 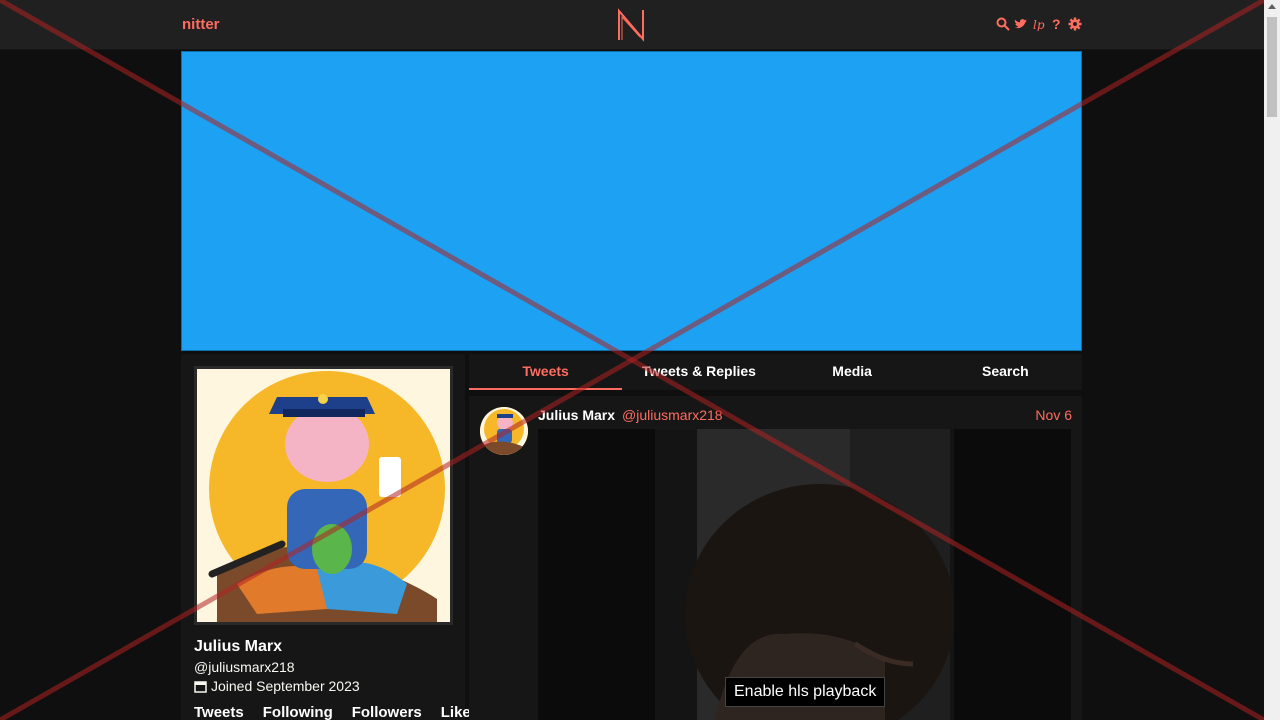 I want to click on tweet-fullname: Julius Marx, so click(x=576, y=415).